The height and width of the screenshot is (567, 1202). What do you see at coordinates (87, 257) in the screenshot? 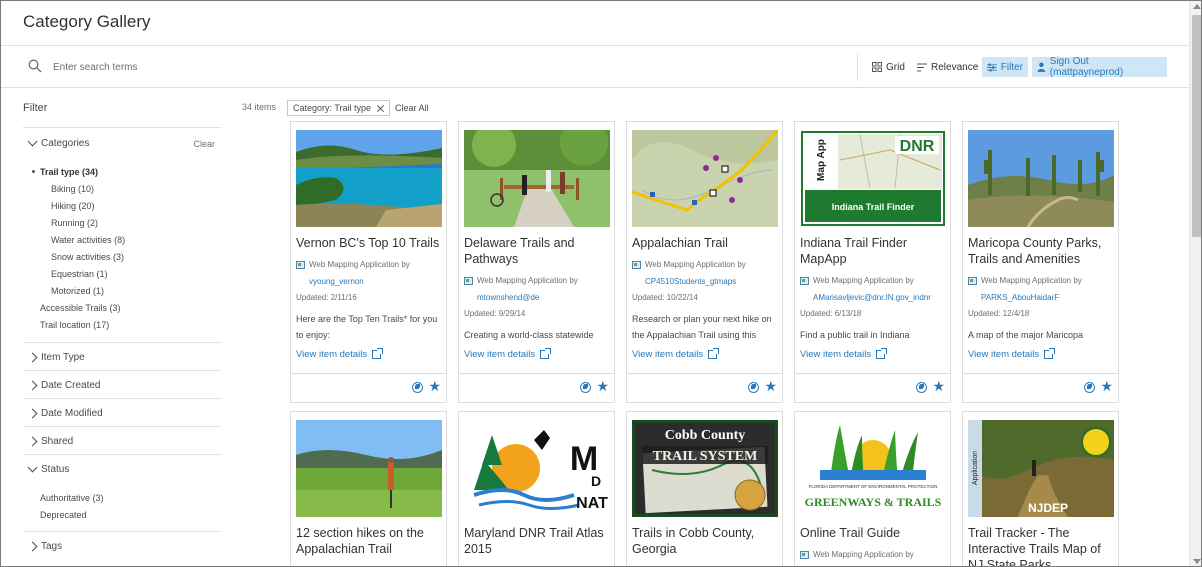
I see `facet-snow-activities: Snow activities (3)` at bounding box center [87, 257].